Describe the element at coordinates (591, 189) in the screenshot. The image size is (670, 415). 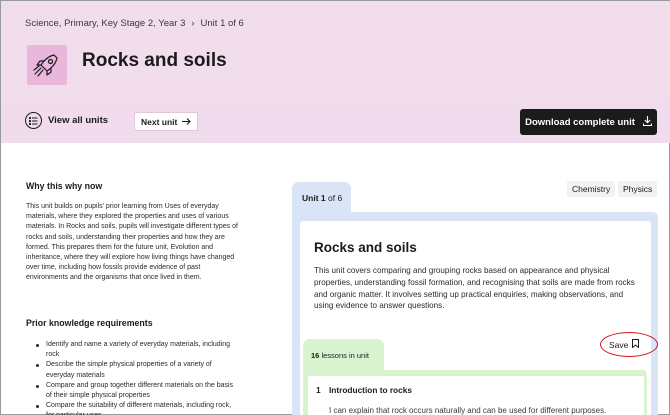
I see `subject-tag-chemistry: Chemistry` at that location.